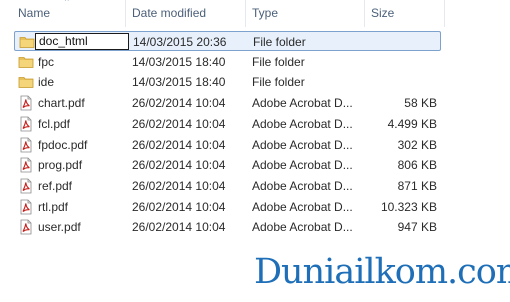 The image size is (510, 302). What do you see at coordinates (61, 103) in the screenshot?
I see `file-name: chart.pdf` at bounding box center [61, 103].